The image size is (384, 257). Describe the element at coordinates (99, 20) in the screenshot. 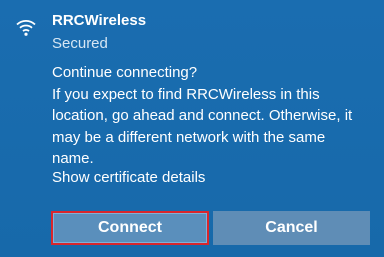

I see `network-name: RRCWireless` at that location.